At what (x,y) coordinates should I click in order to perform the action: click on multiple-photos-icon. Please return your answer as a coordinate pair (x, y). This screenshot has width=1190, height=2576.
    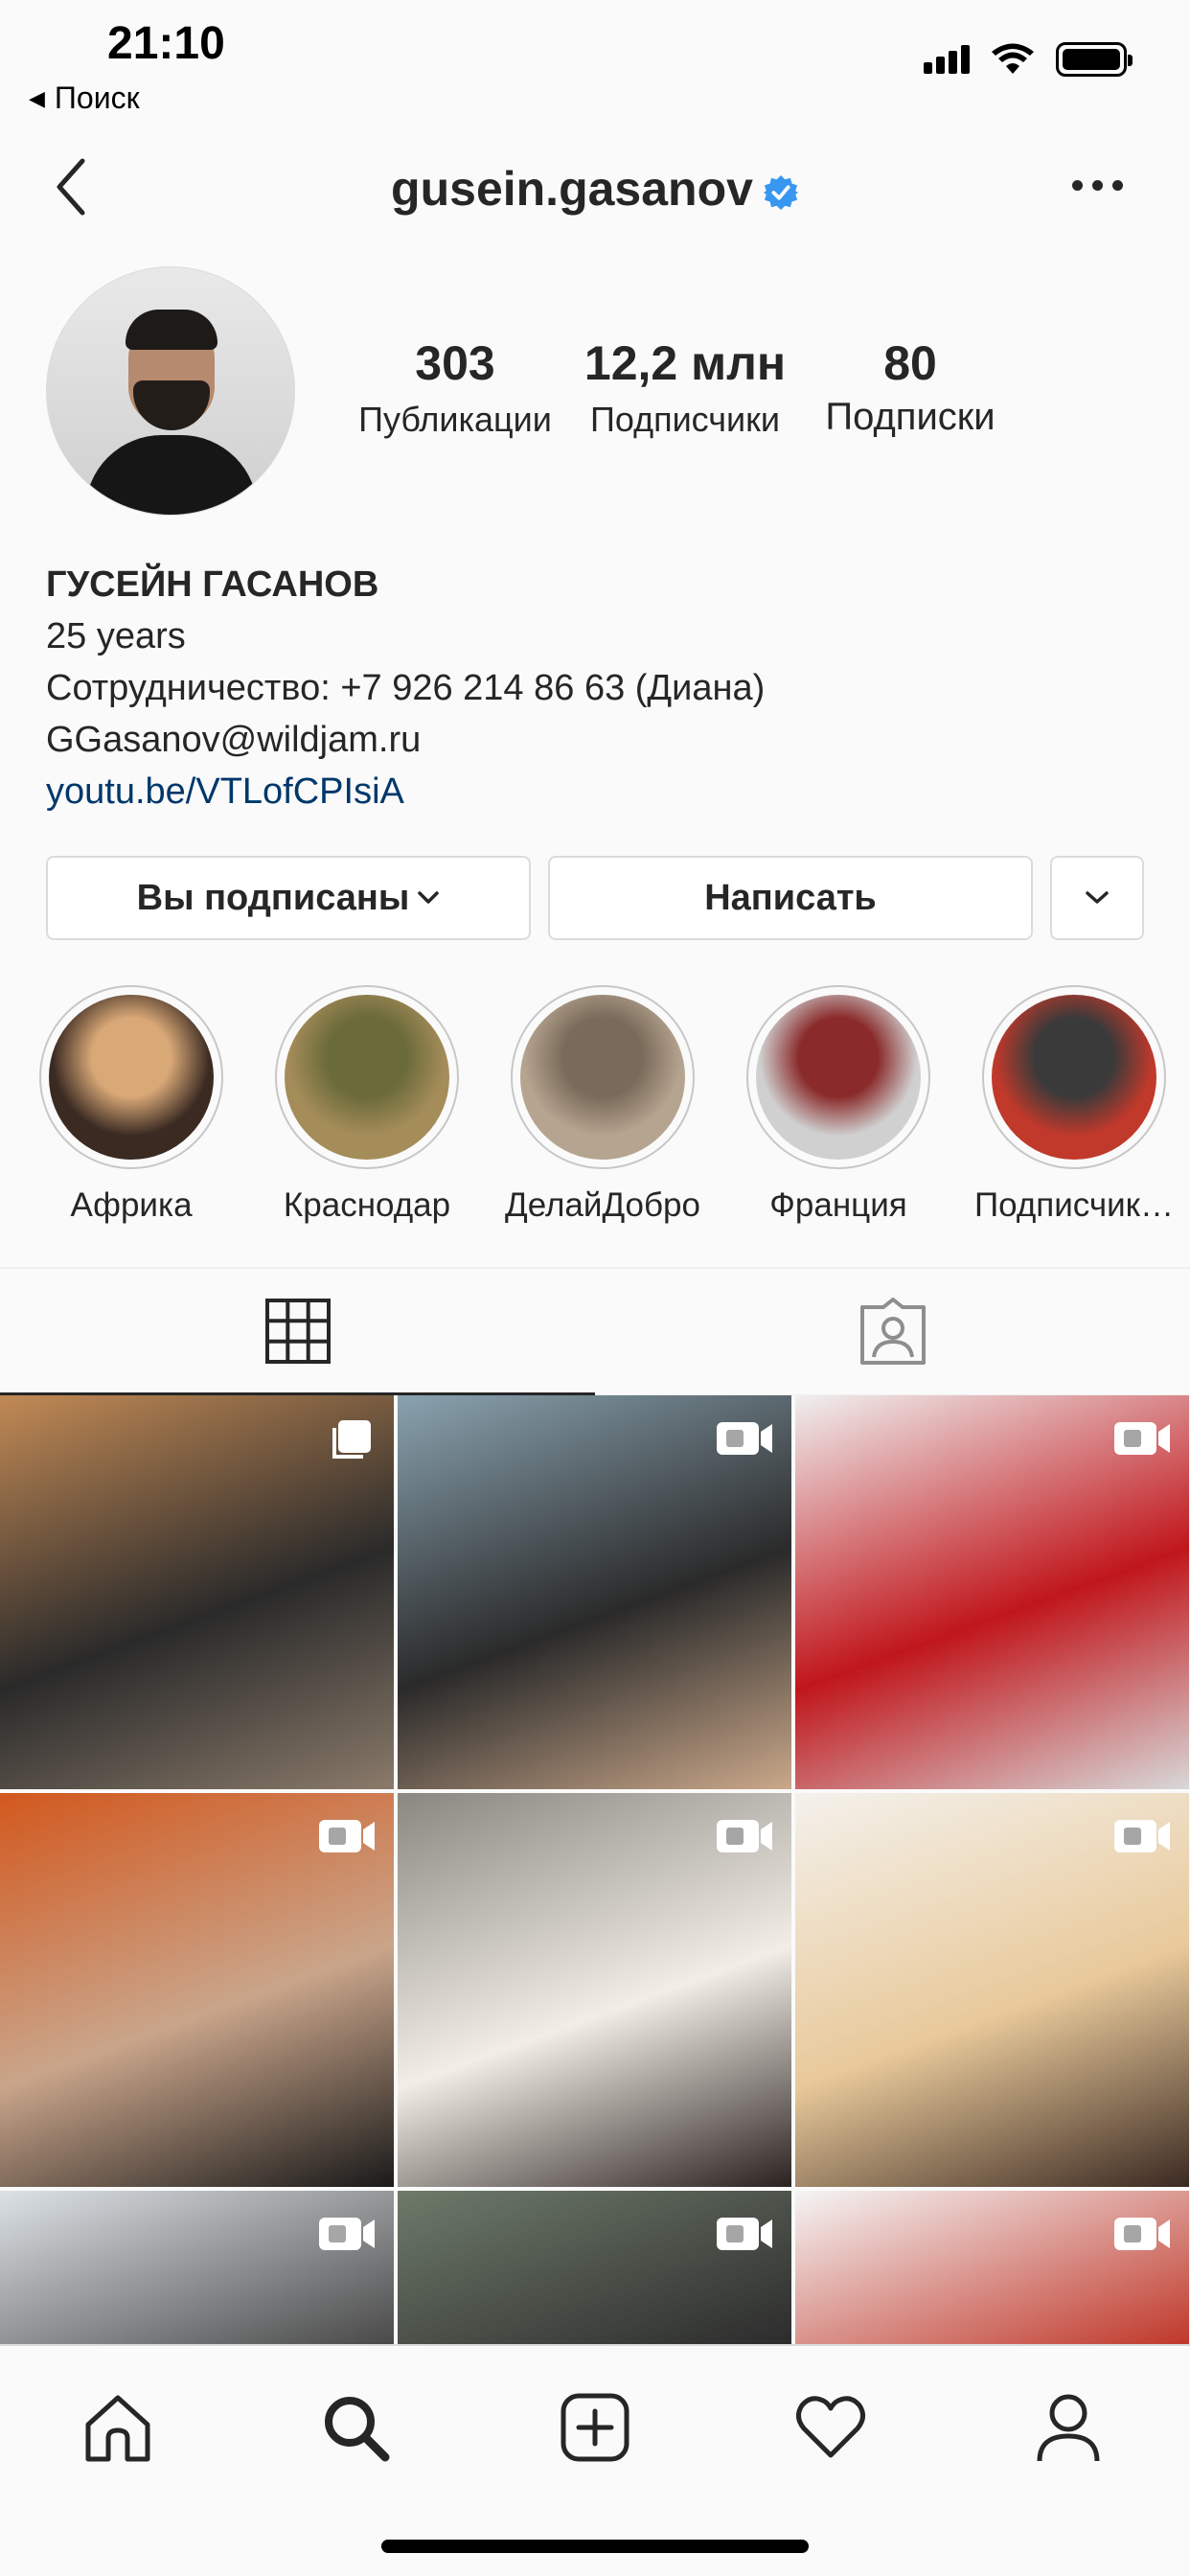
    Looking at the image, I should click on (351, 1439).